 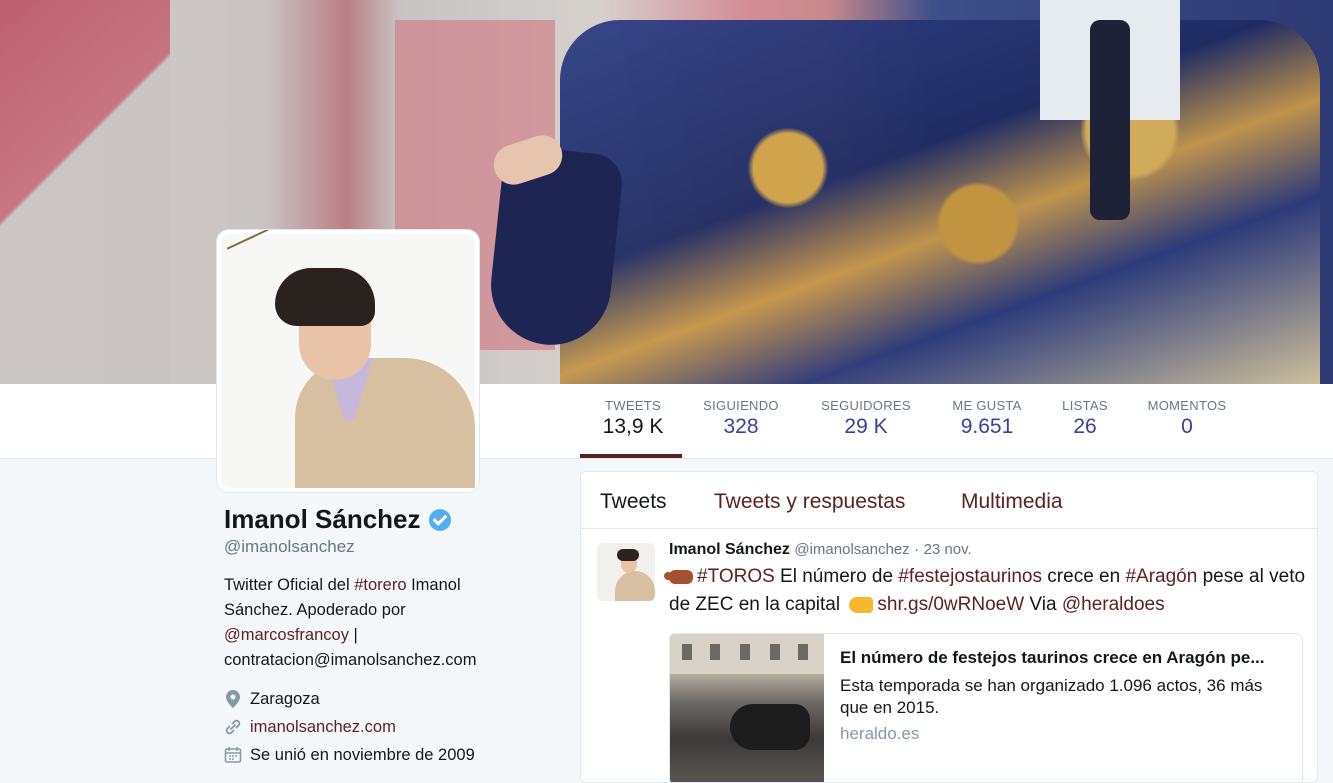 I want to click on tweet-text-part: Via, so click(x=1043, y=604).